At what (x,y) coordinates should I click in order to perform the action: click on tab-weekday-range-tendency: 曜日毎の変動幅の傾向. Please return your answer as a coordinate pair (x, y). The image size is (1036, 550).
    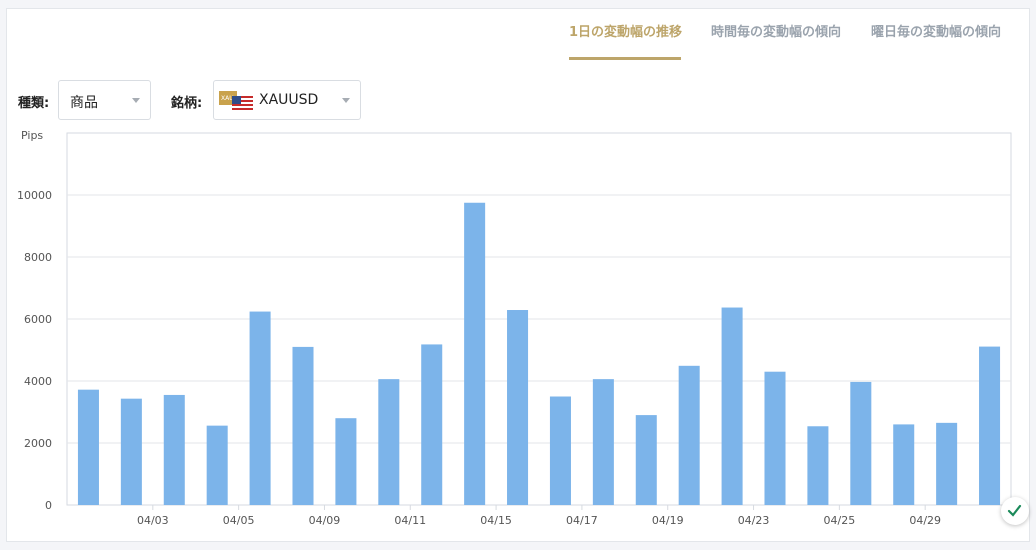
    Looking at the image, I should click on (937, 42).